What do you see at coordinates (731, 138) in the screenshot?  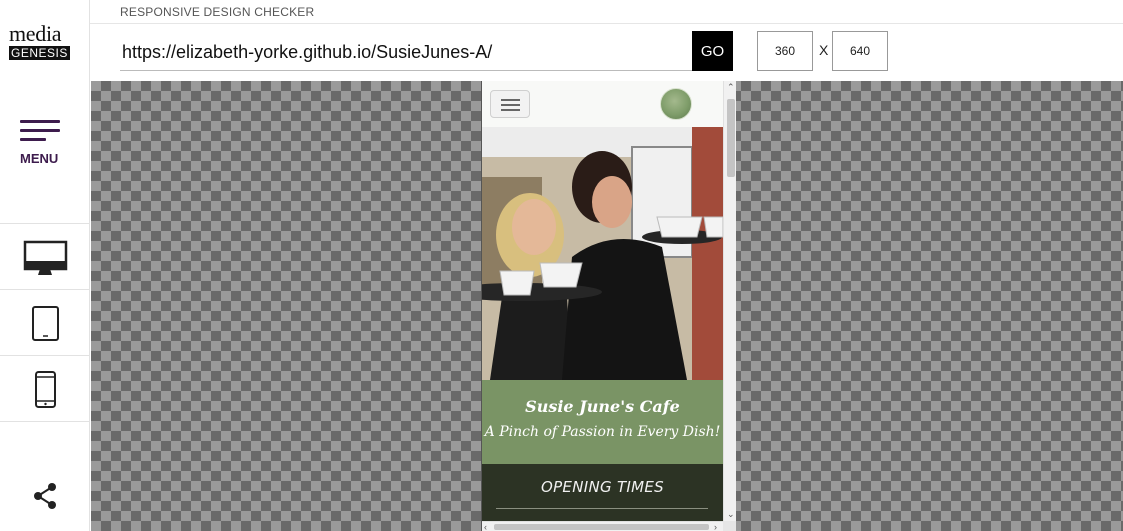 I see `vertical-scroll-thumb` at bounding box center [731, 138].